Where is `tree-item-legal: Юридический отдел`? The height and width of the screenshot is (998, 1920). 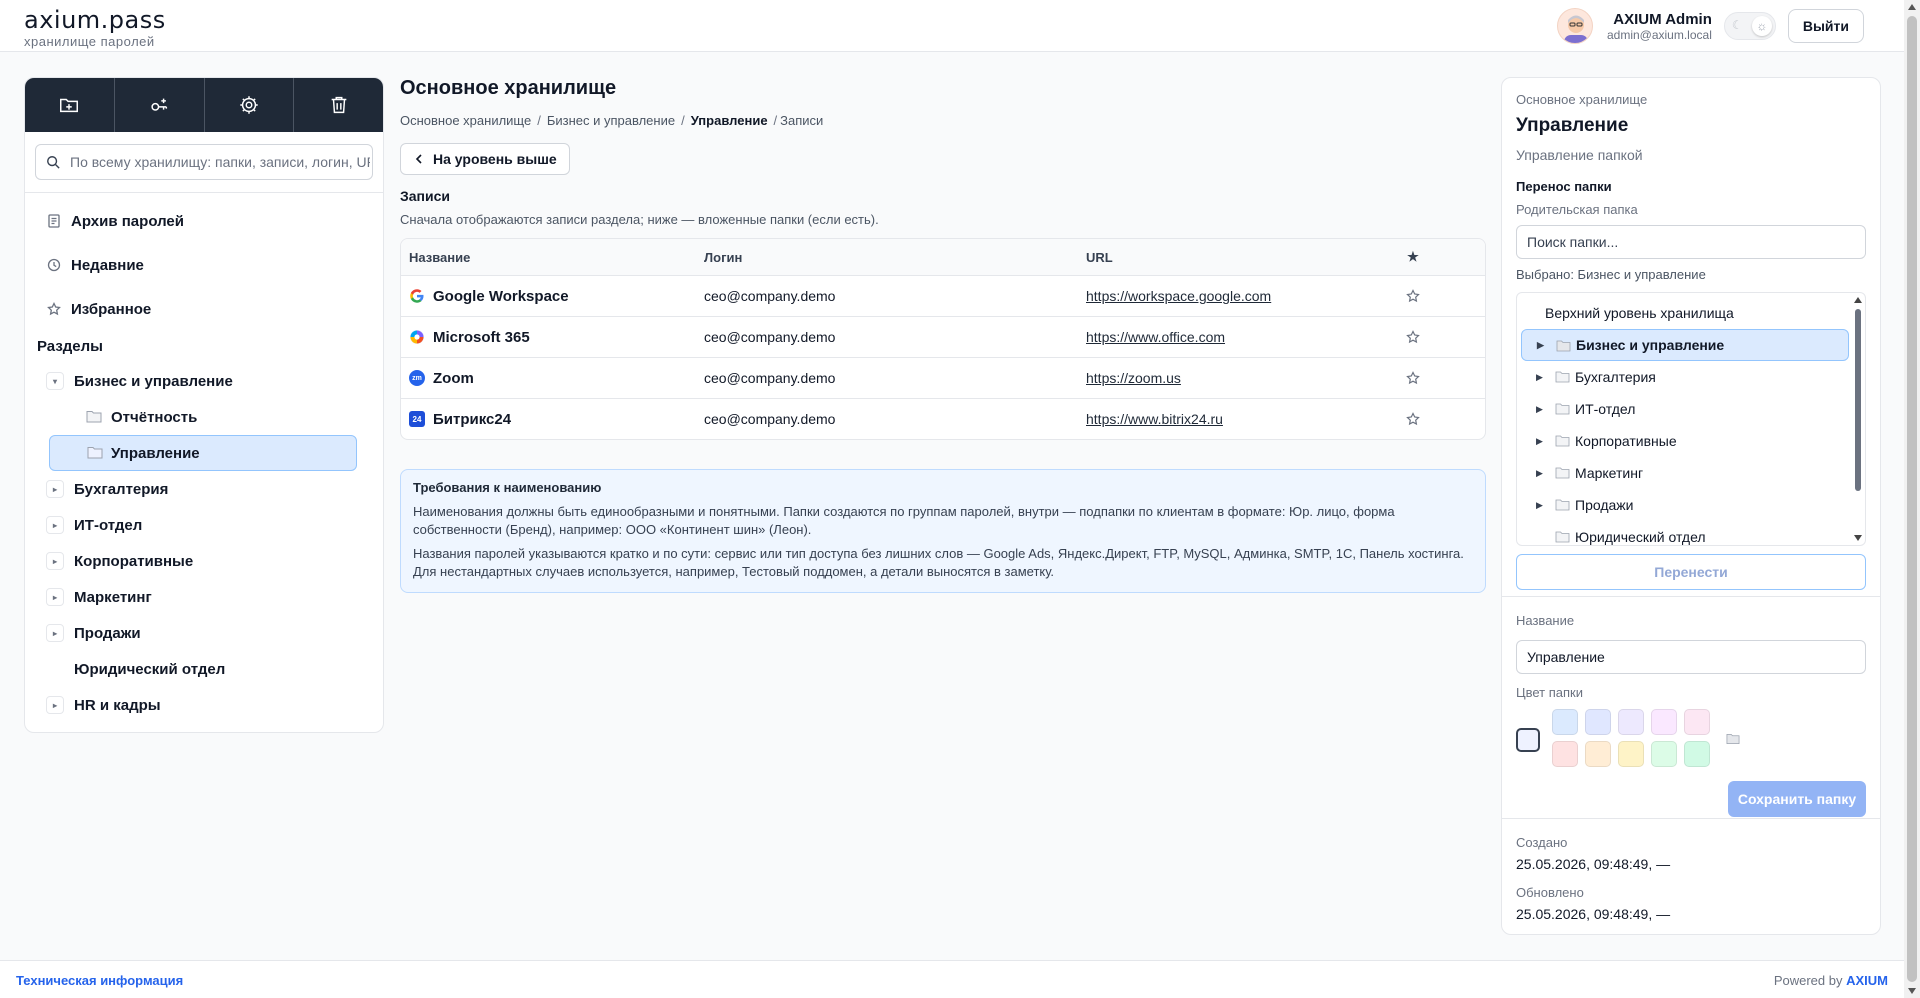
tree-item-legal: Юридический отдел is located at coordinates (204, 669).